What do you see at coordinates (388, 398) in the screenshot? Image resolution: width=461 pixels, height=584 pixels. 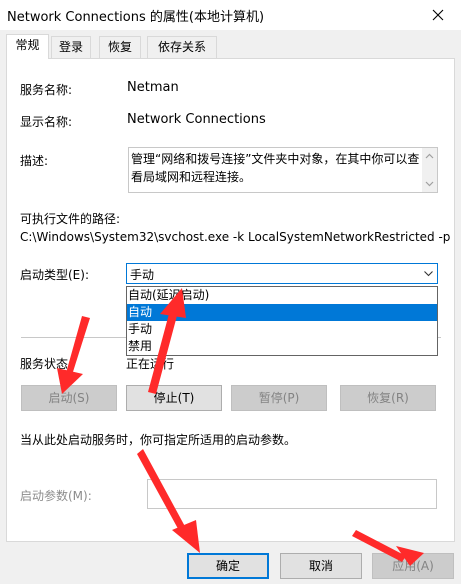 I see `resume-button: 恢复(R)` at bounding box center [388, 398].